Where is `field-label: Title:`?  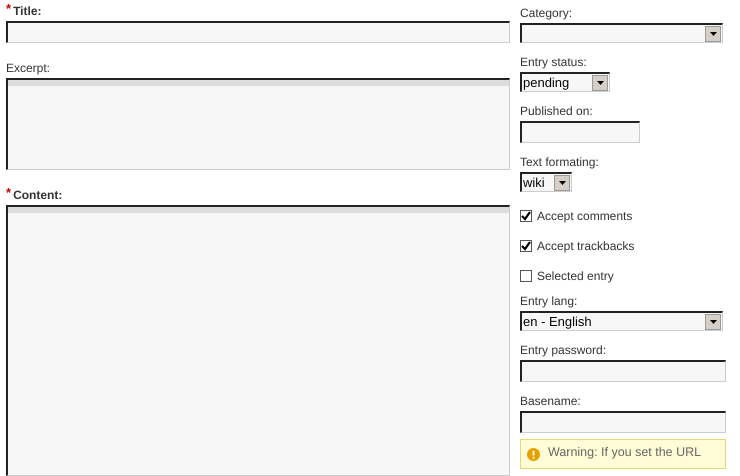
field-label: Title: is located at coordinates (27, 11).